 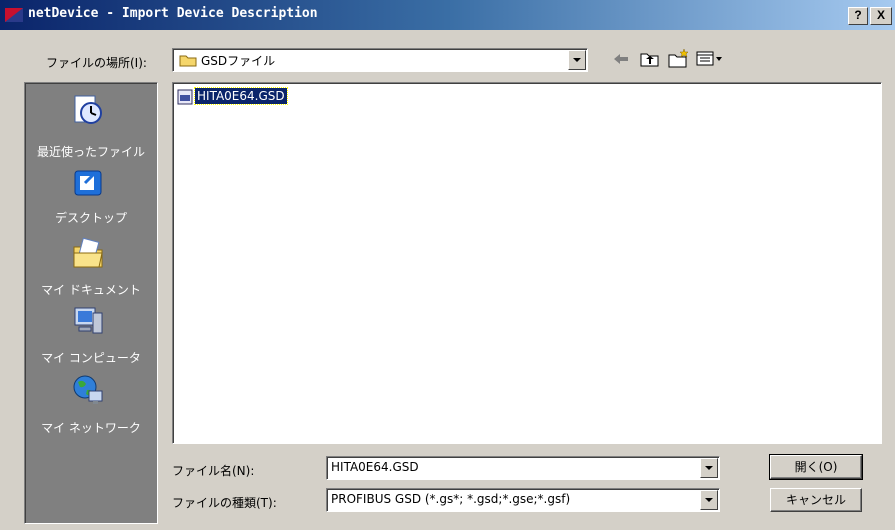 I want to click on desktop-icon, so click(x=88, y=183).